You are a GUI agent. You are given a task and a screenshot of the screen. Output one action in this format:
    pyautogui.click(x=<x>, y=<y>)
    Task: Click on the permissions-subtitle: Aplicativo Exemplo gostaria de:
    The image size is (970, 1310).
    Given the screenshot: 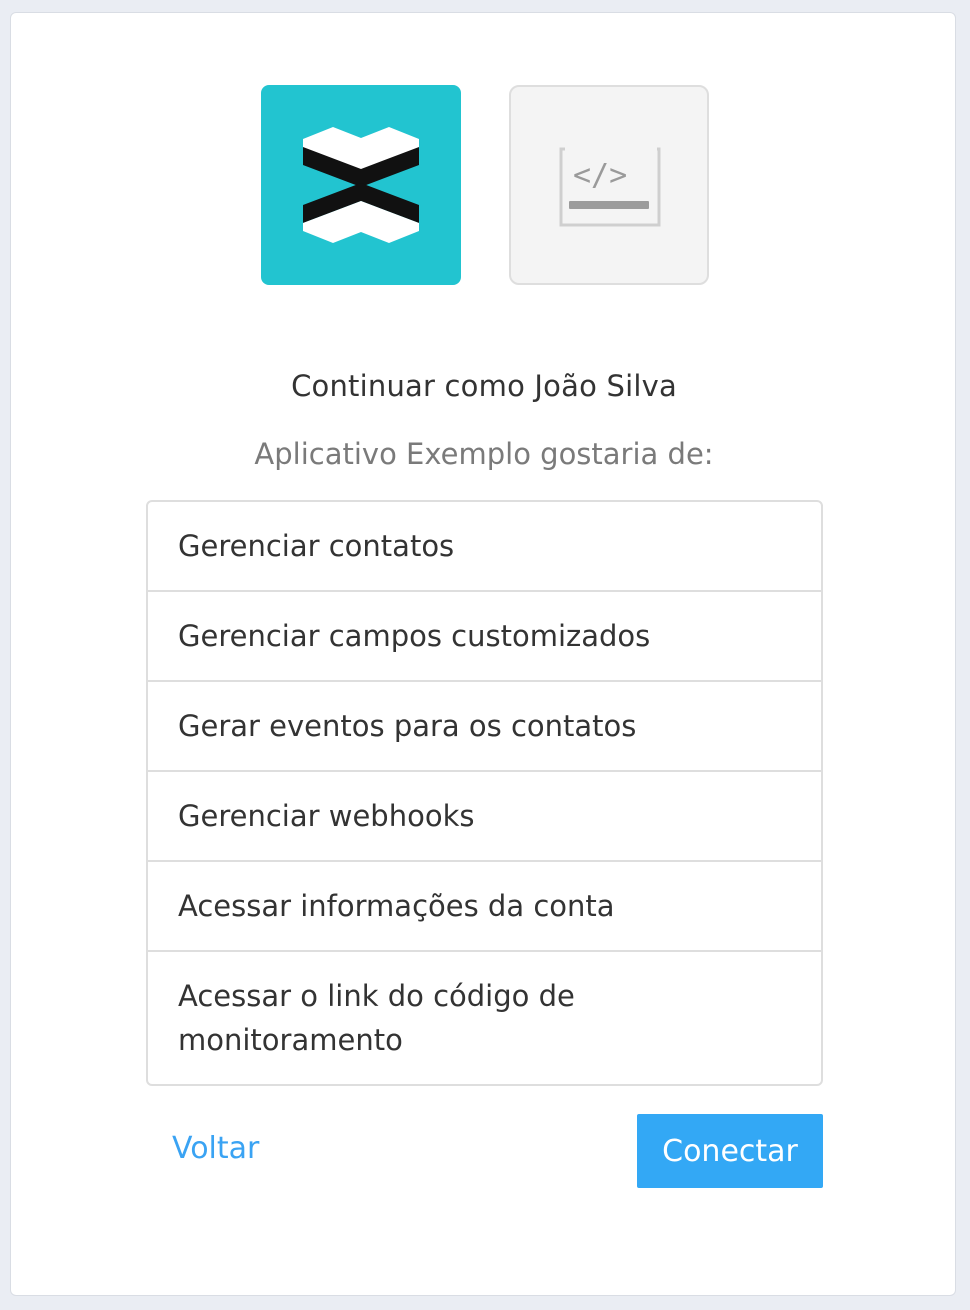 What is the action you would take?
    pyautogui.click(x=484, y=454)
    